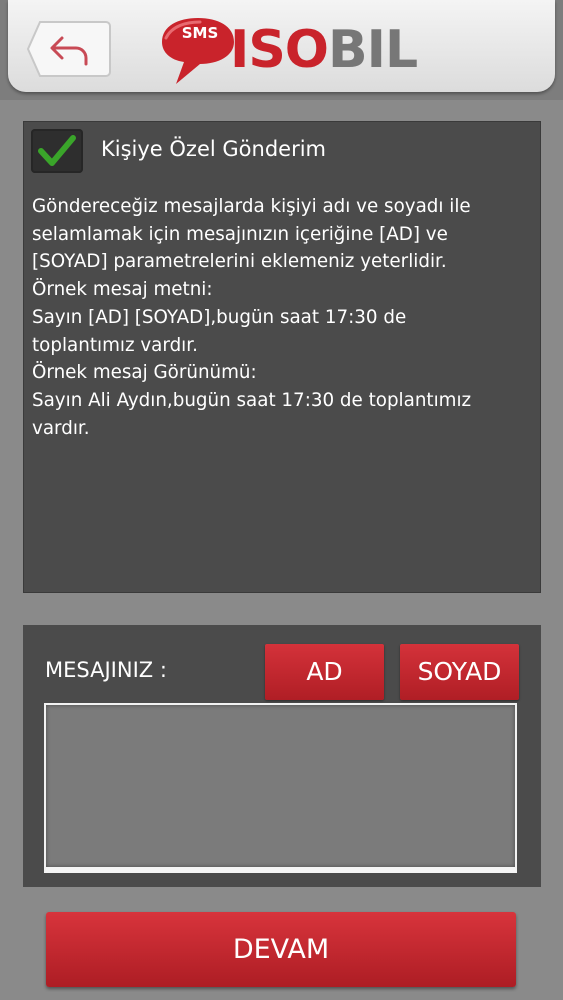  I want to click on checkmark-icon, so click(57, 150).